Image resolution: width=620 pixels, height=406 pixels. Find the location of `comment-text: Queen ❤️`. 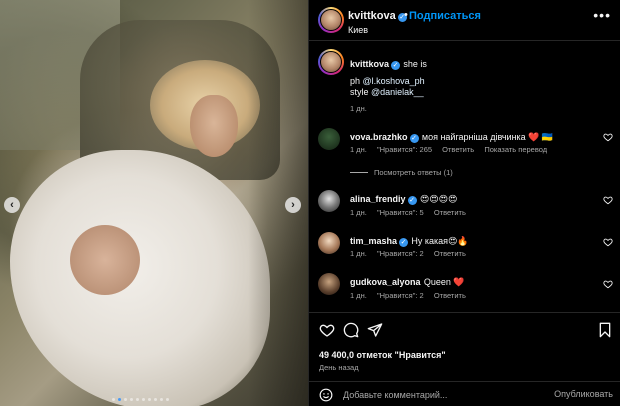

comment-text: Queen ❤️ is located at coordinates (444, 282).